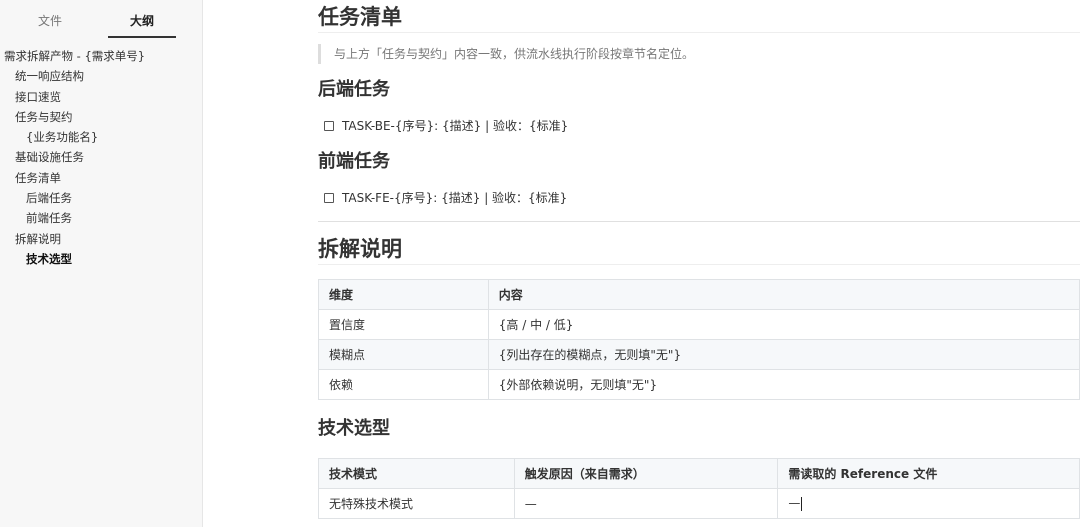 The image size is (1080, 527). I want to click on heading-backend-tasks: 后端任务, so click(354, 89).